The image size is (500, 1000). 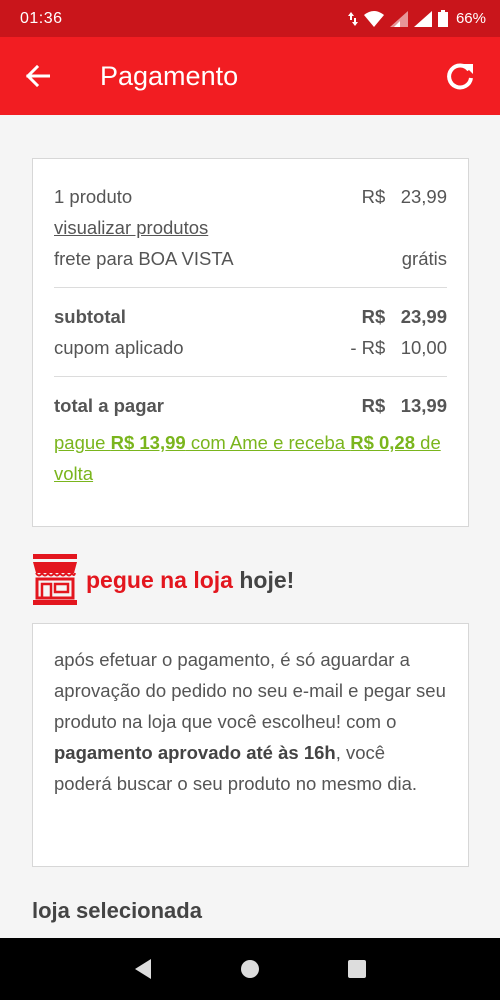 I want to click on coupon-value: - R$ 10,00, so click(x=398, y=347).